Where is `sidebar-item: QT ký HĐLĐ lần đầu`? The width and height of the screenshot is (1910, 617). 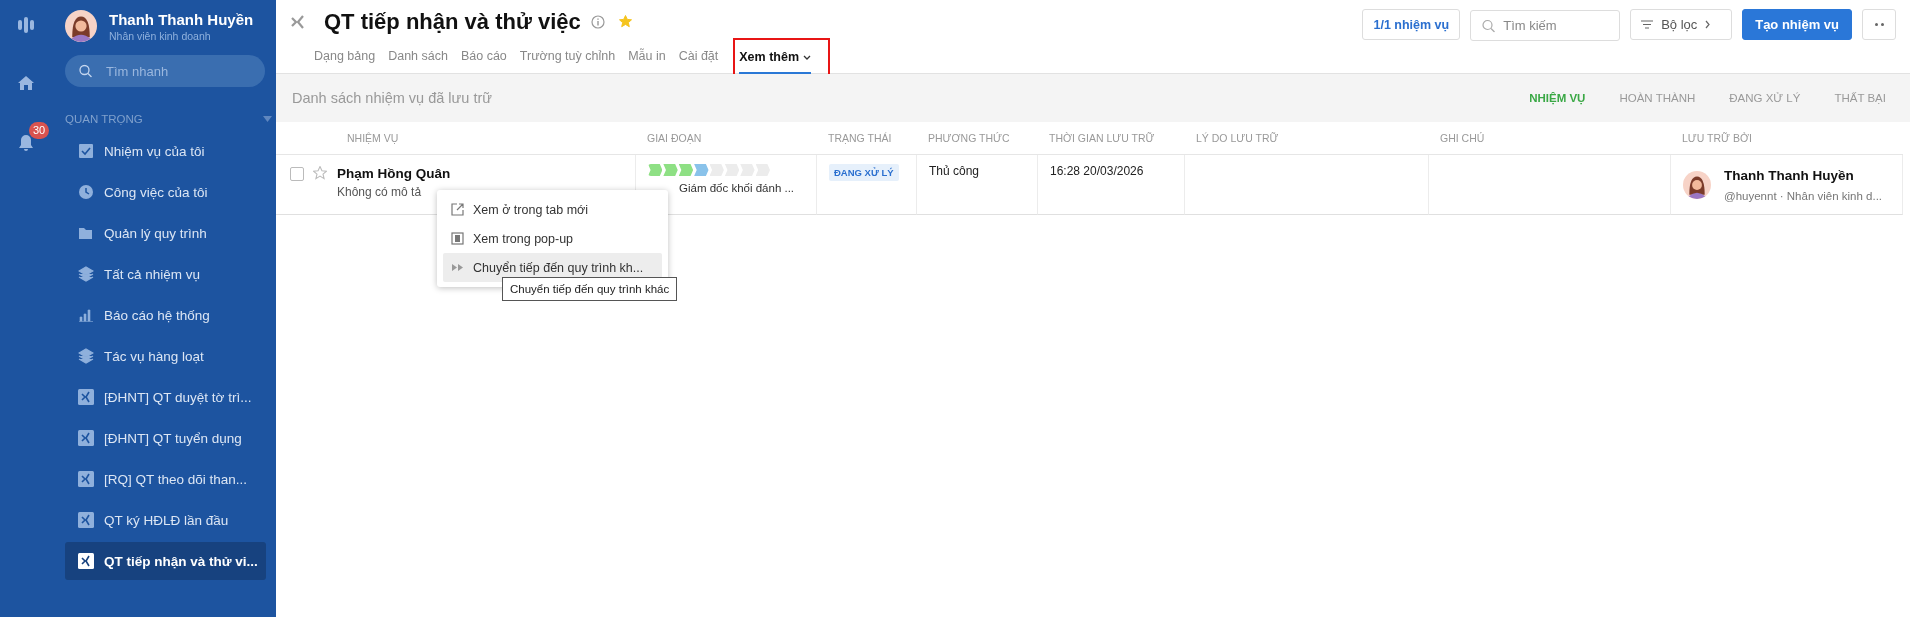
sidebar-item: QT ký HĐLĐ lần đầu is located at coordinates (165, 520).